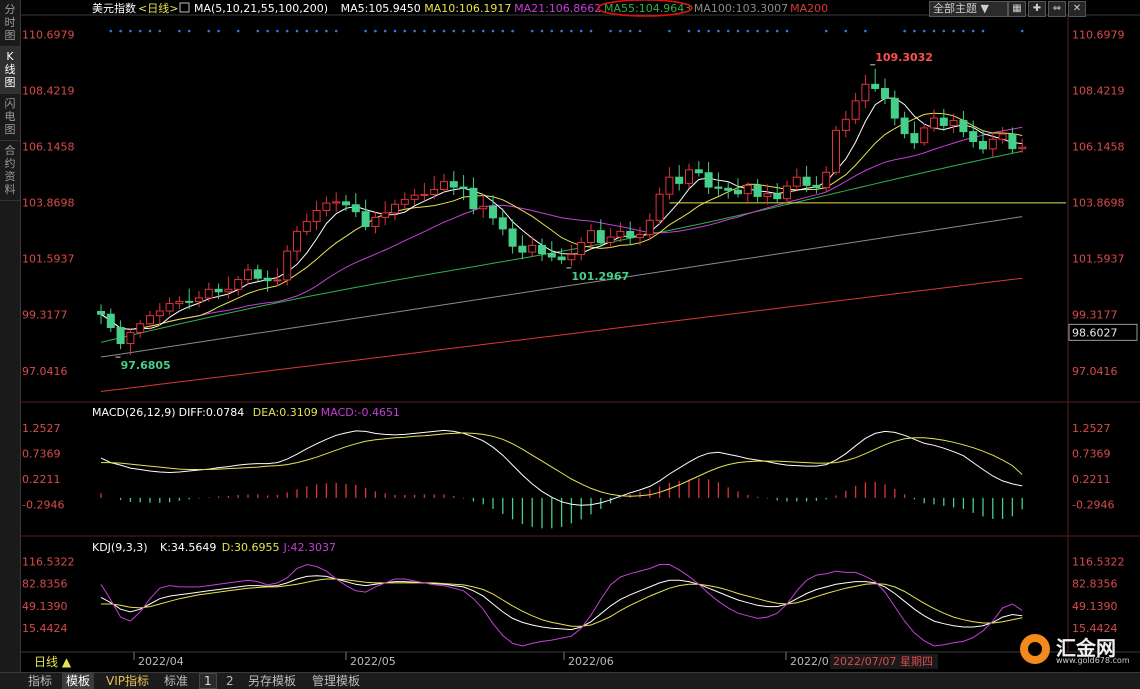 The image size is (1140, 689). What do you see at coordinates (1035, 649) in the screenshot?
I see `gold678-logo-icon` at bounding box center [1035, 649].